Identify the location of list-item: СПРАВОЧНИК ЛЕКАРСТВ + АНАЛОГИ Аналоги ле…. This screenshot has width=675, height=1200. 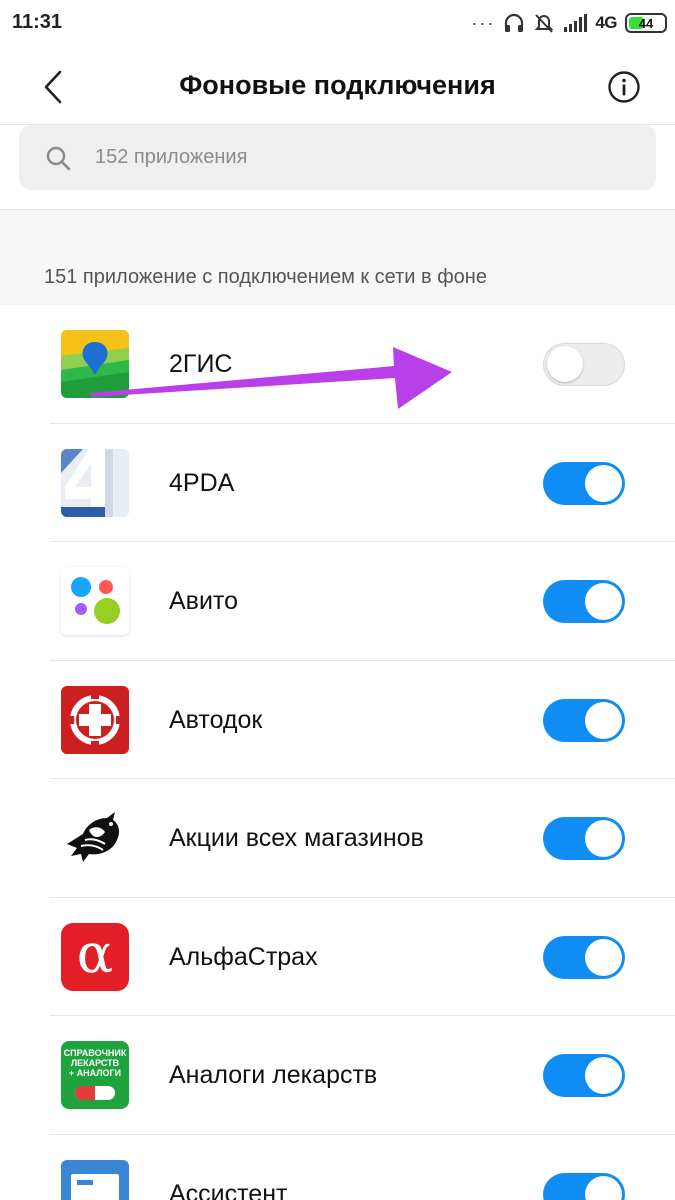
(337, 1075).